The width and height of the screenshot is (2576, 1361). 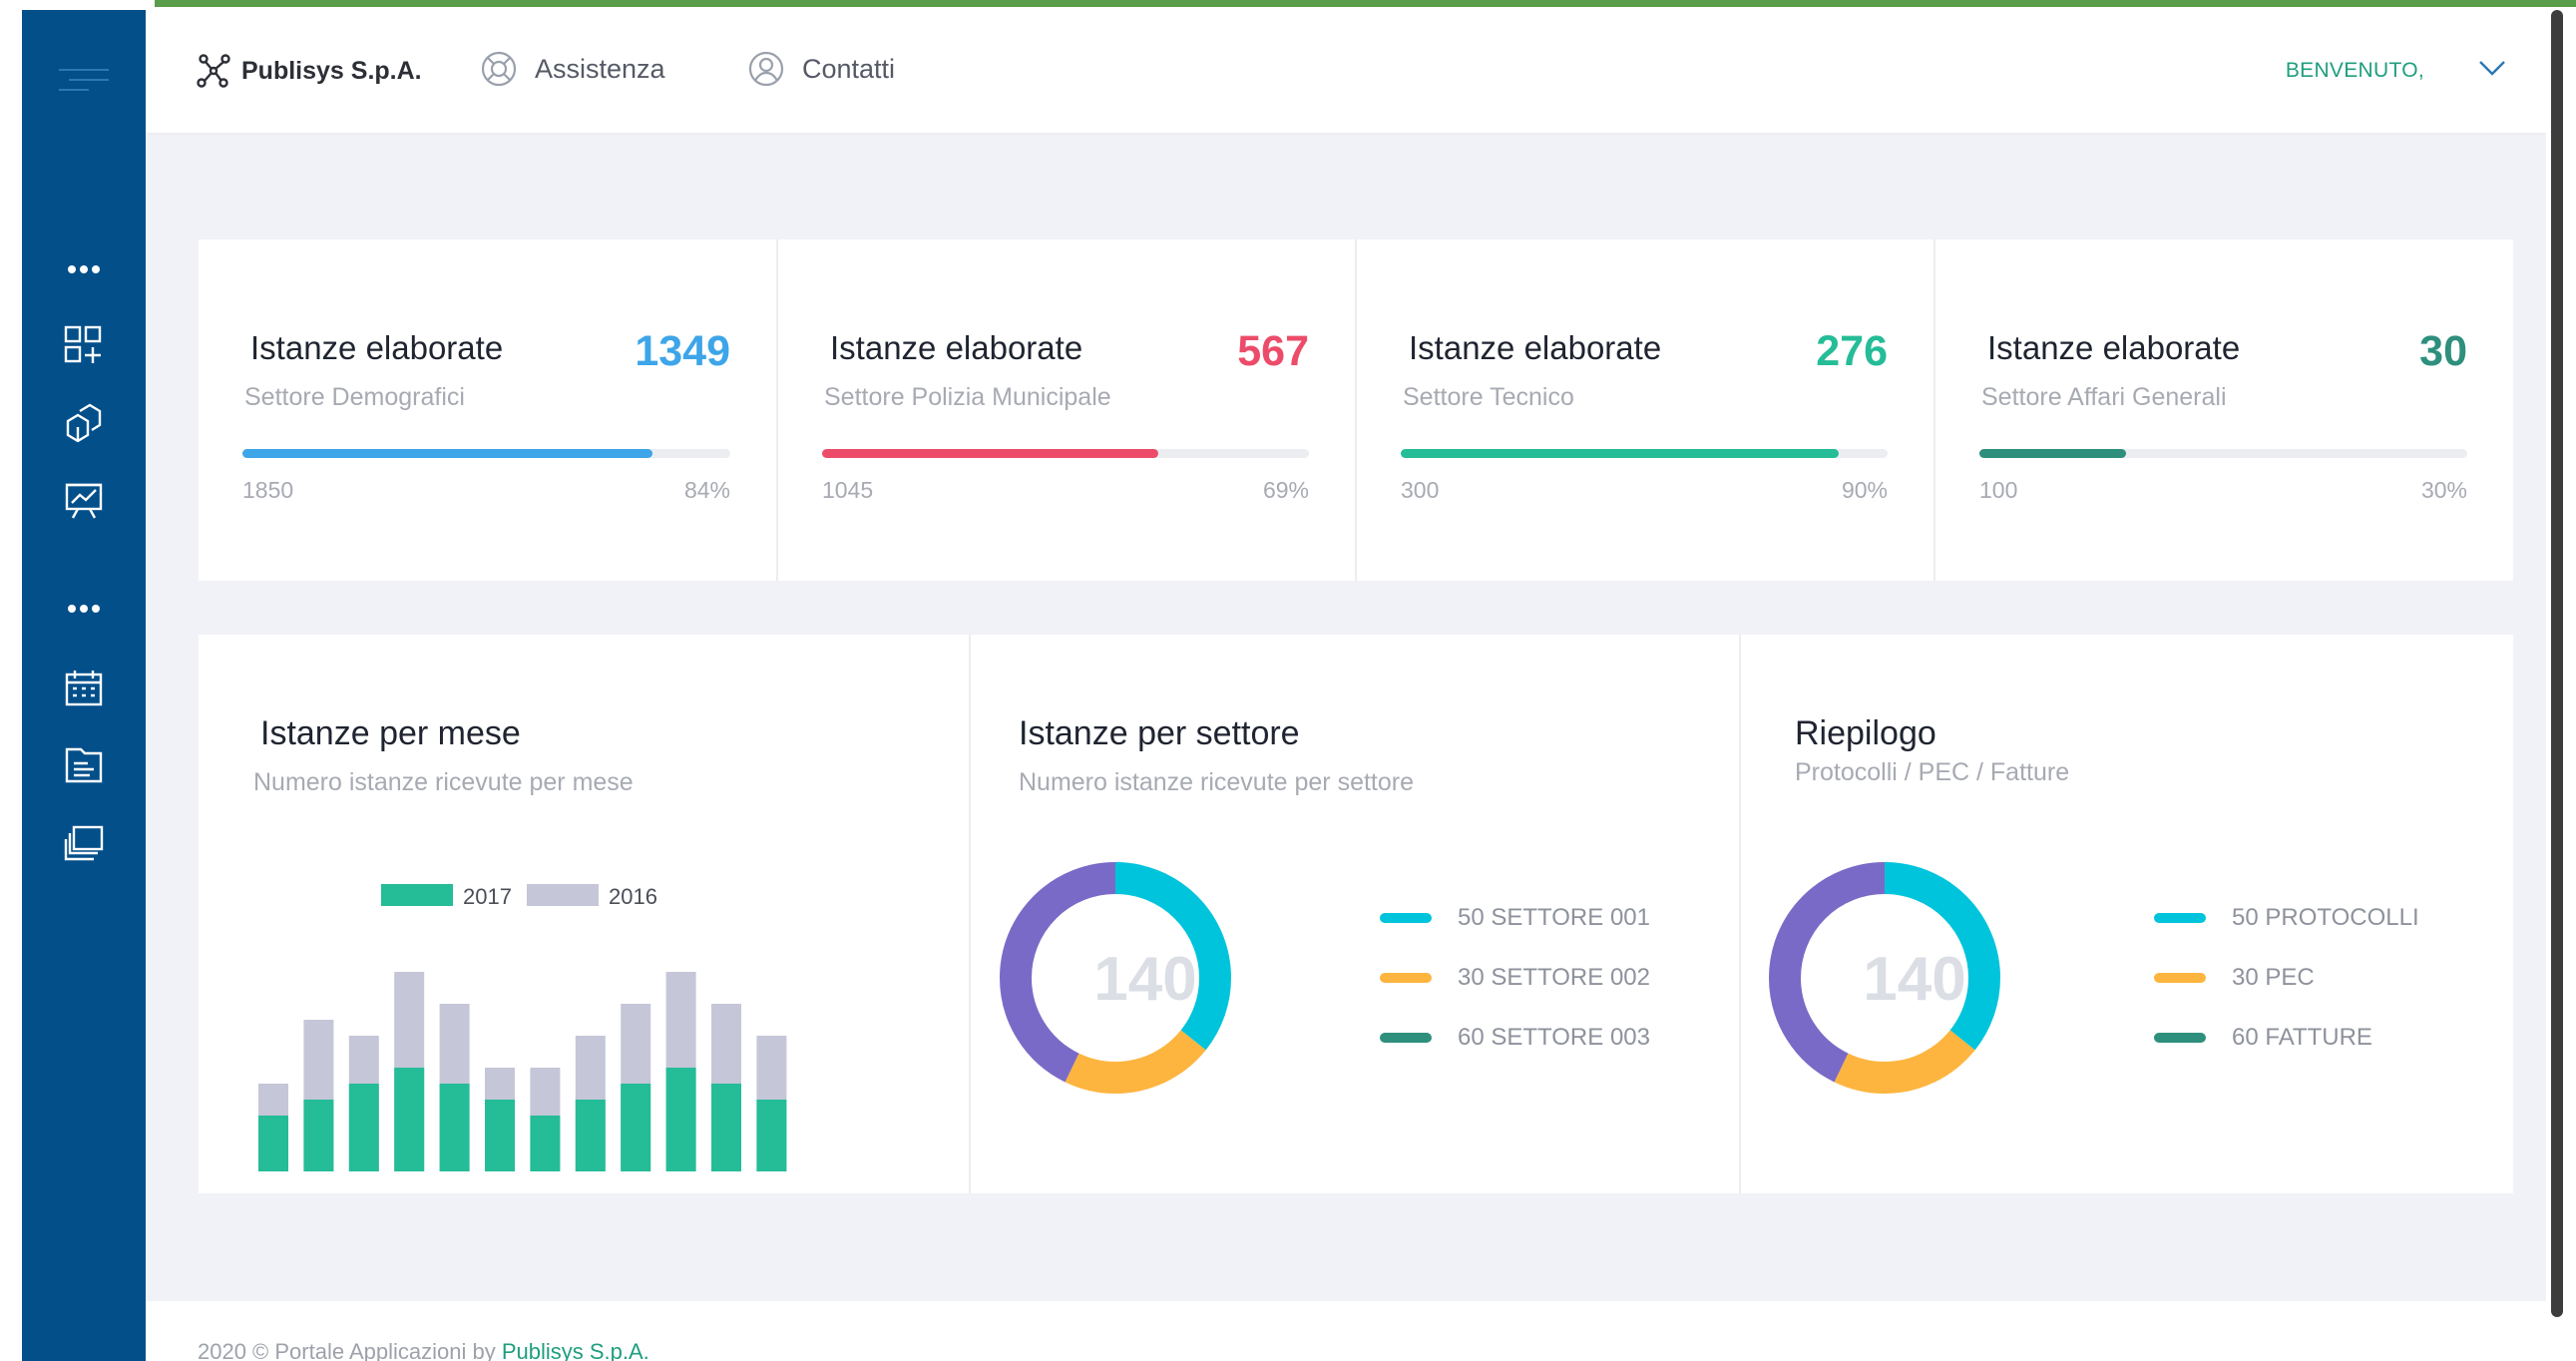 I want to click on legend-item: 60 FATTURE, so click(x=2263, y=1038).